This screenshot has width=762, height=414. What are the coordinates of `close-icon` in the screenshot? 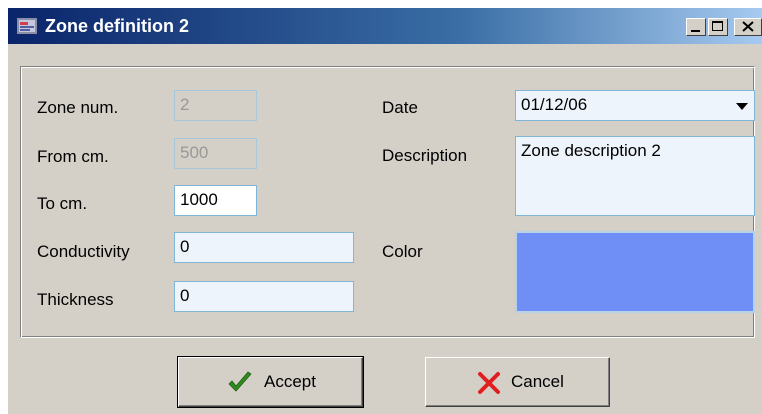 It's located at (748, 26).